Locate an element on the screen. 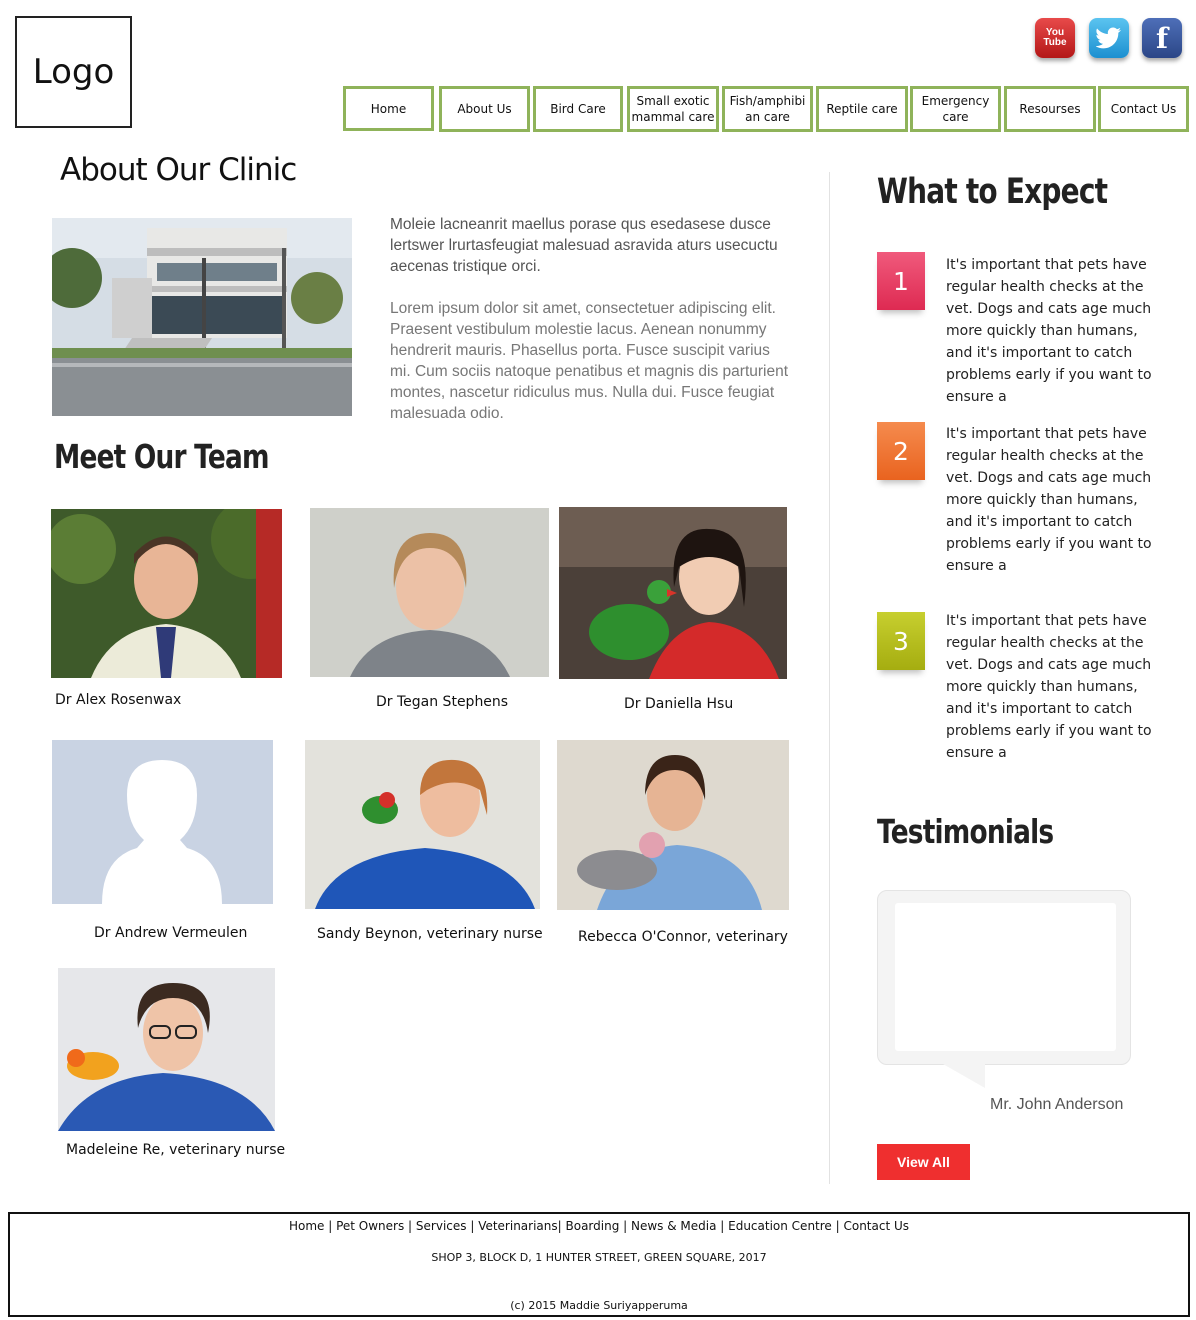 This screenshot has height=1320, width=1196. testimonial-author: Mr. John Anderson is located at coordinates (1057, 1104).